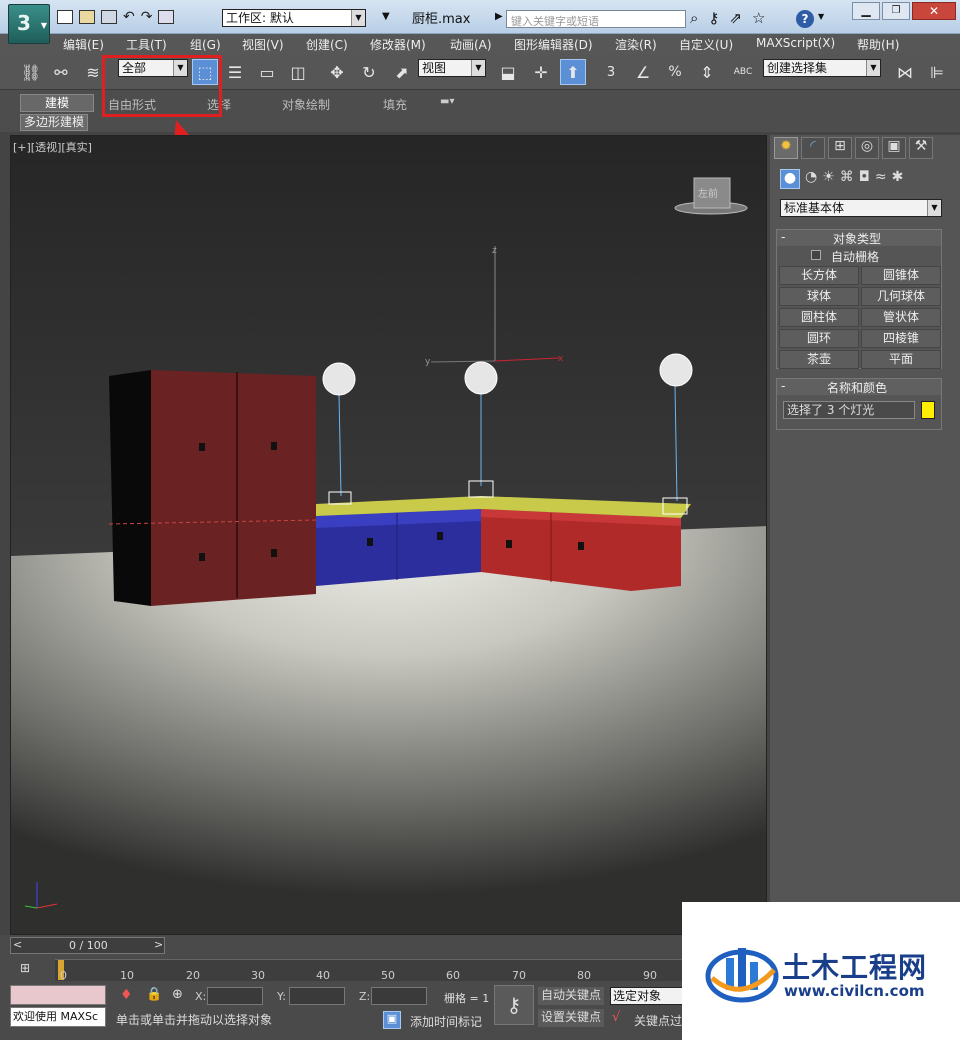 The height and width of the screenshot is (1040, 960). Describe the element at coordinates (795, 43) in the screenshot. I see `menu-maxscript: MAXScript(X)` at that location.